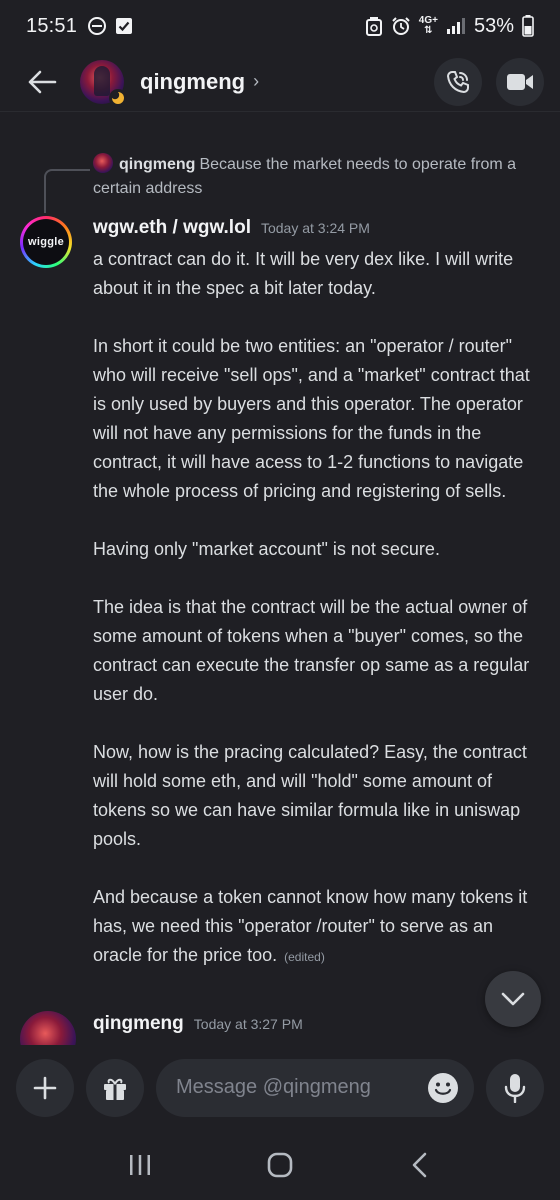  I want to click on add-attachment-button, so click(45, 1087).